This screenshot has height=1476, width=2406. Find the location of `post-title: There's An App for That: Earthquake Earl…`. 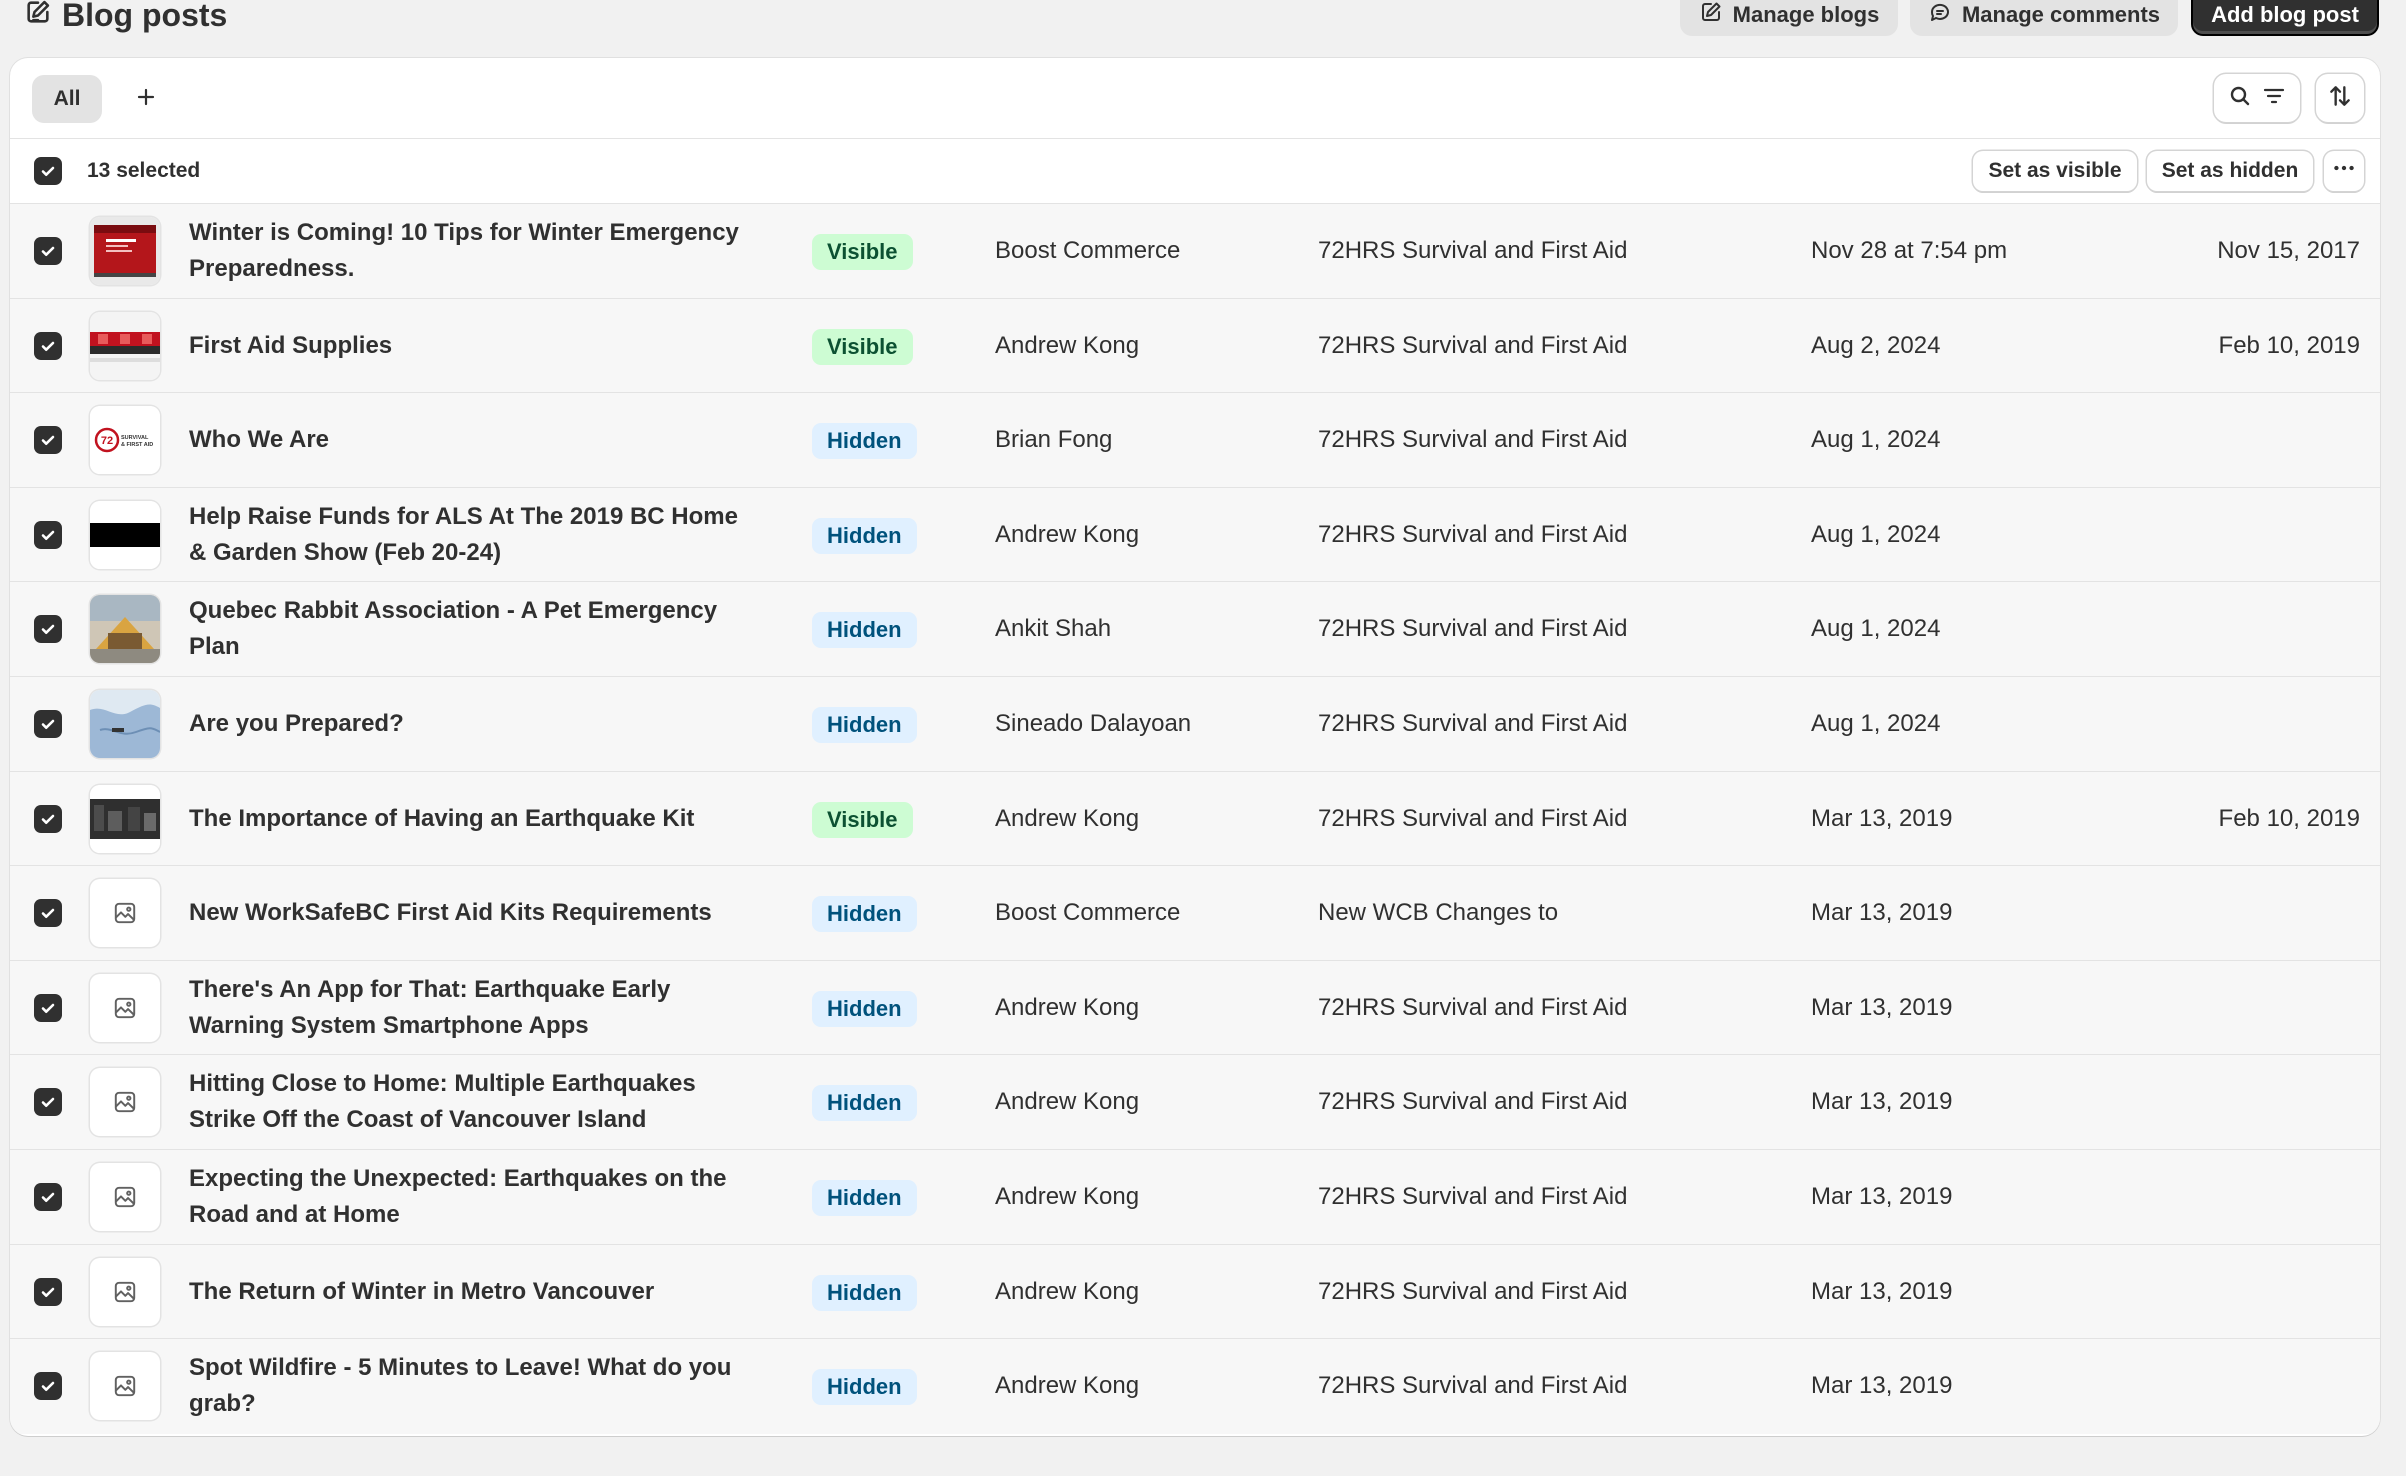

post-title: There's An App for That: Earthquake Earl… is located at coordinates (469, 1008).